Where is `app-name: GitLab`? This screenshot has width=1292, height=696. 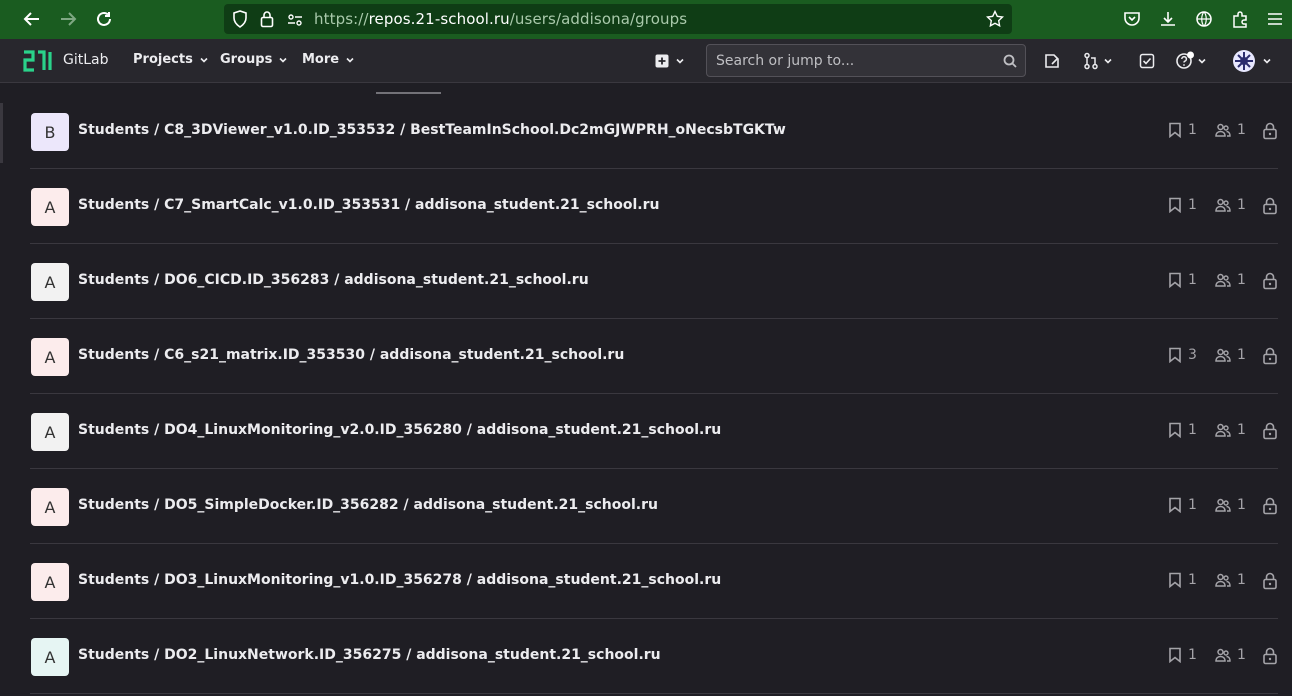 app-name: GitLab is located at coordinates (86, 60).